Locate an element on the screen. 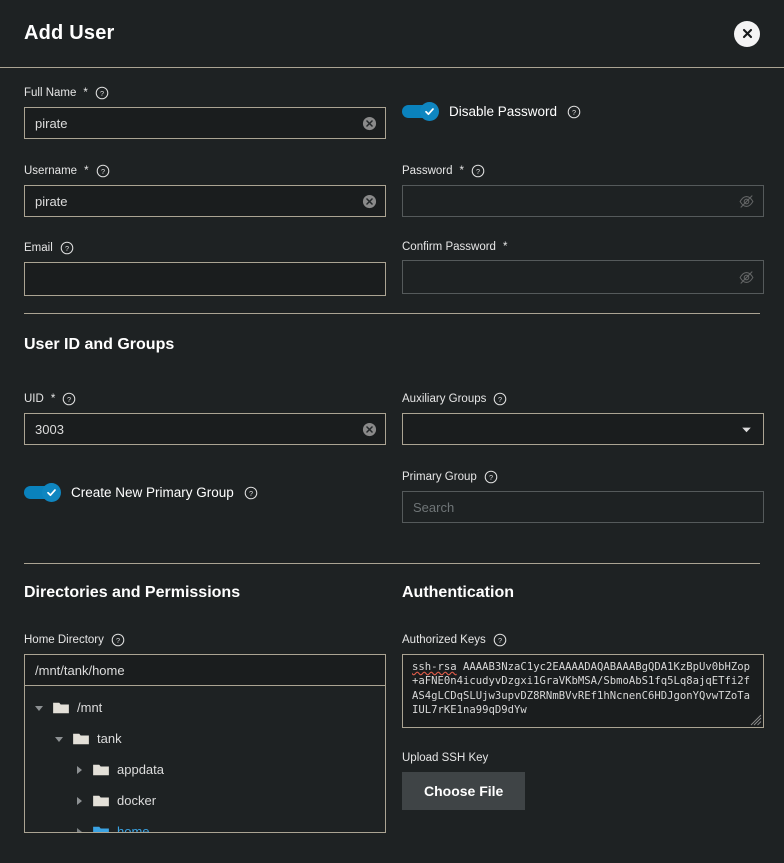 Image resolution: width=784 pixels, height=863 pixels. primary-group-placeholder: Search is located at coordinates (434, 507).